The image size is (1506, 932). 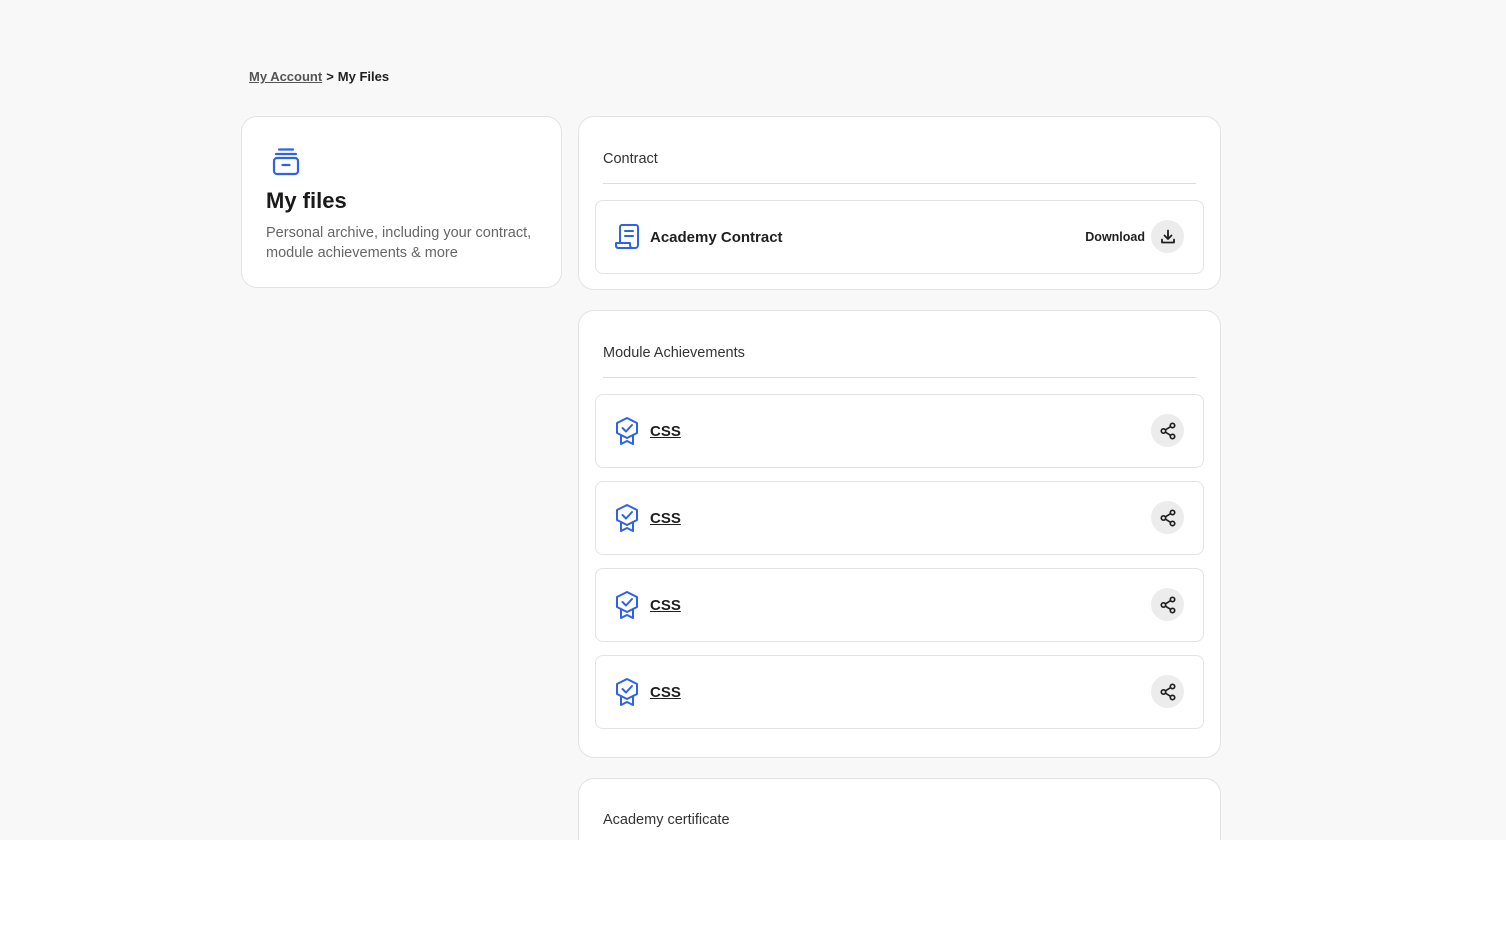 What do you see at coordinates (285, 76) in the screenshot?
I see `breadcrumb-link-my-account: My Account` at bounding box center [285, 76].